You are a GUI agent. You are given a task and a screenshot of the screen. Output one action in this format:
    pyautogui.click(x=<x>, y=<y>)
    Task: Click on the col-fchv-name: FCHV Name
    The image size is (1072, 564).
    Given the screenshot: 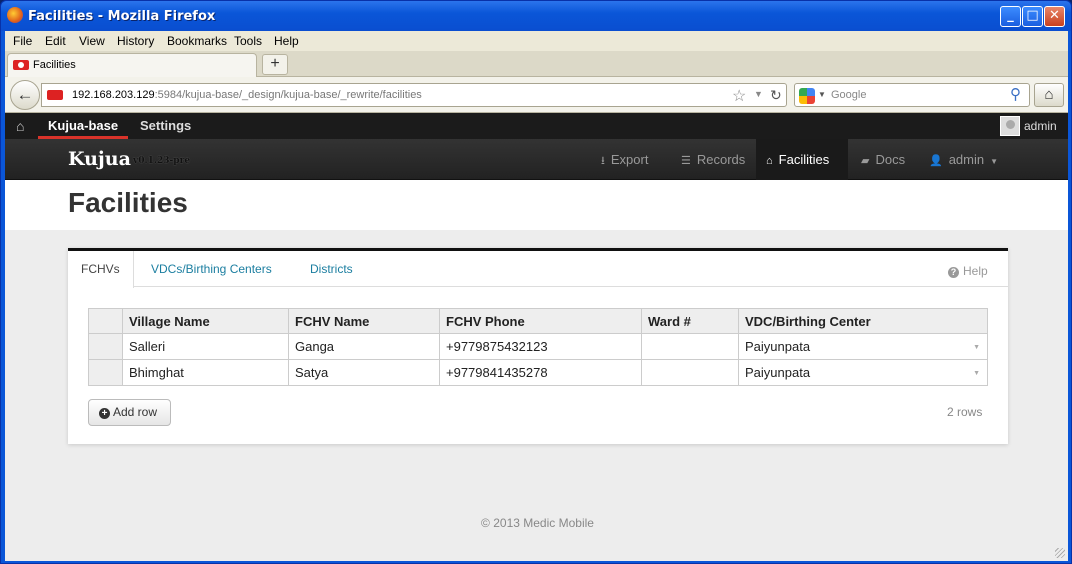 What is the action you would take?
    pyautogui.click(x=364, y=321)
    